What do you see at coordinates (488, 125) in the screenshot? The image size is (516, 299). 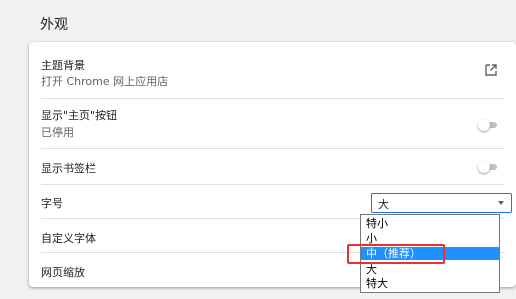 I see `home-button-toggle` at bounding box center [488, 125].